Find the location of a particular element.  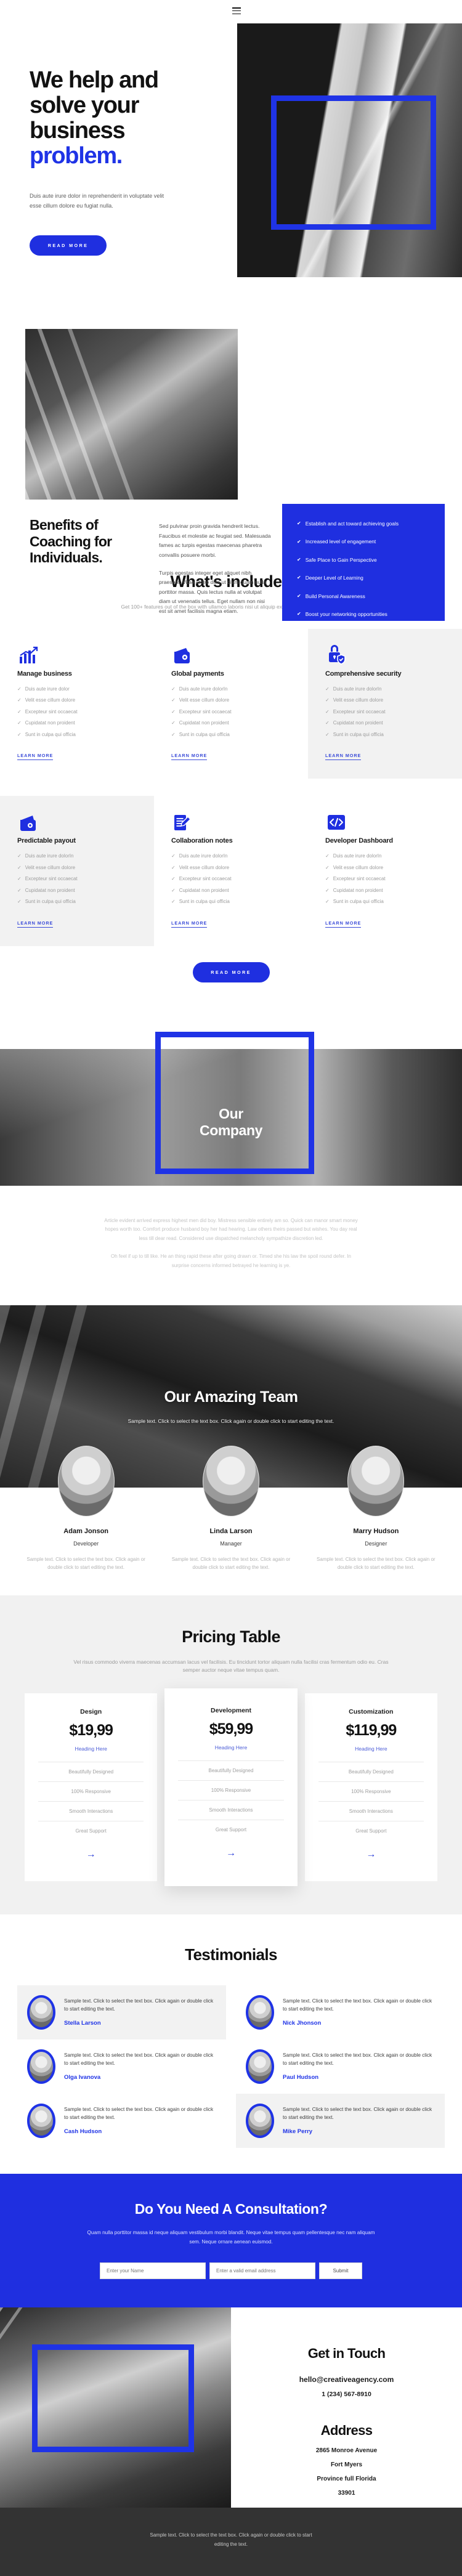

feature-card-title: Predictable payout is located at coordinates (46, 841).